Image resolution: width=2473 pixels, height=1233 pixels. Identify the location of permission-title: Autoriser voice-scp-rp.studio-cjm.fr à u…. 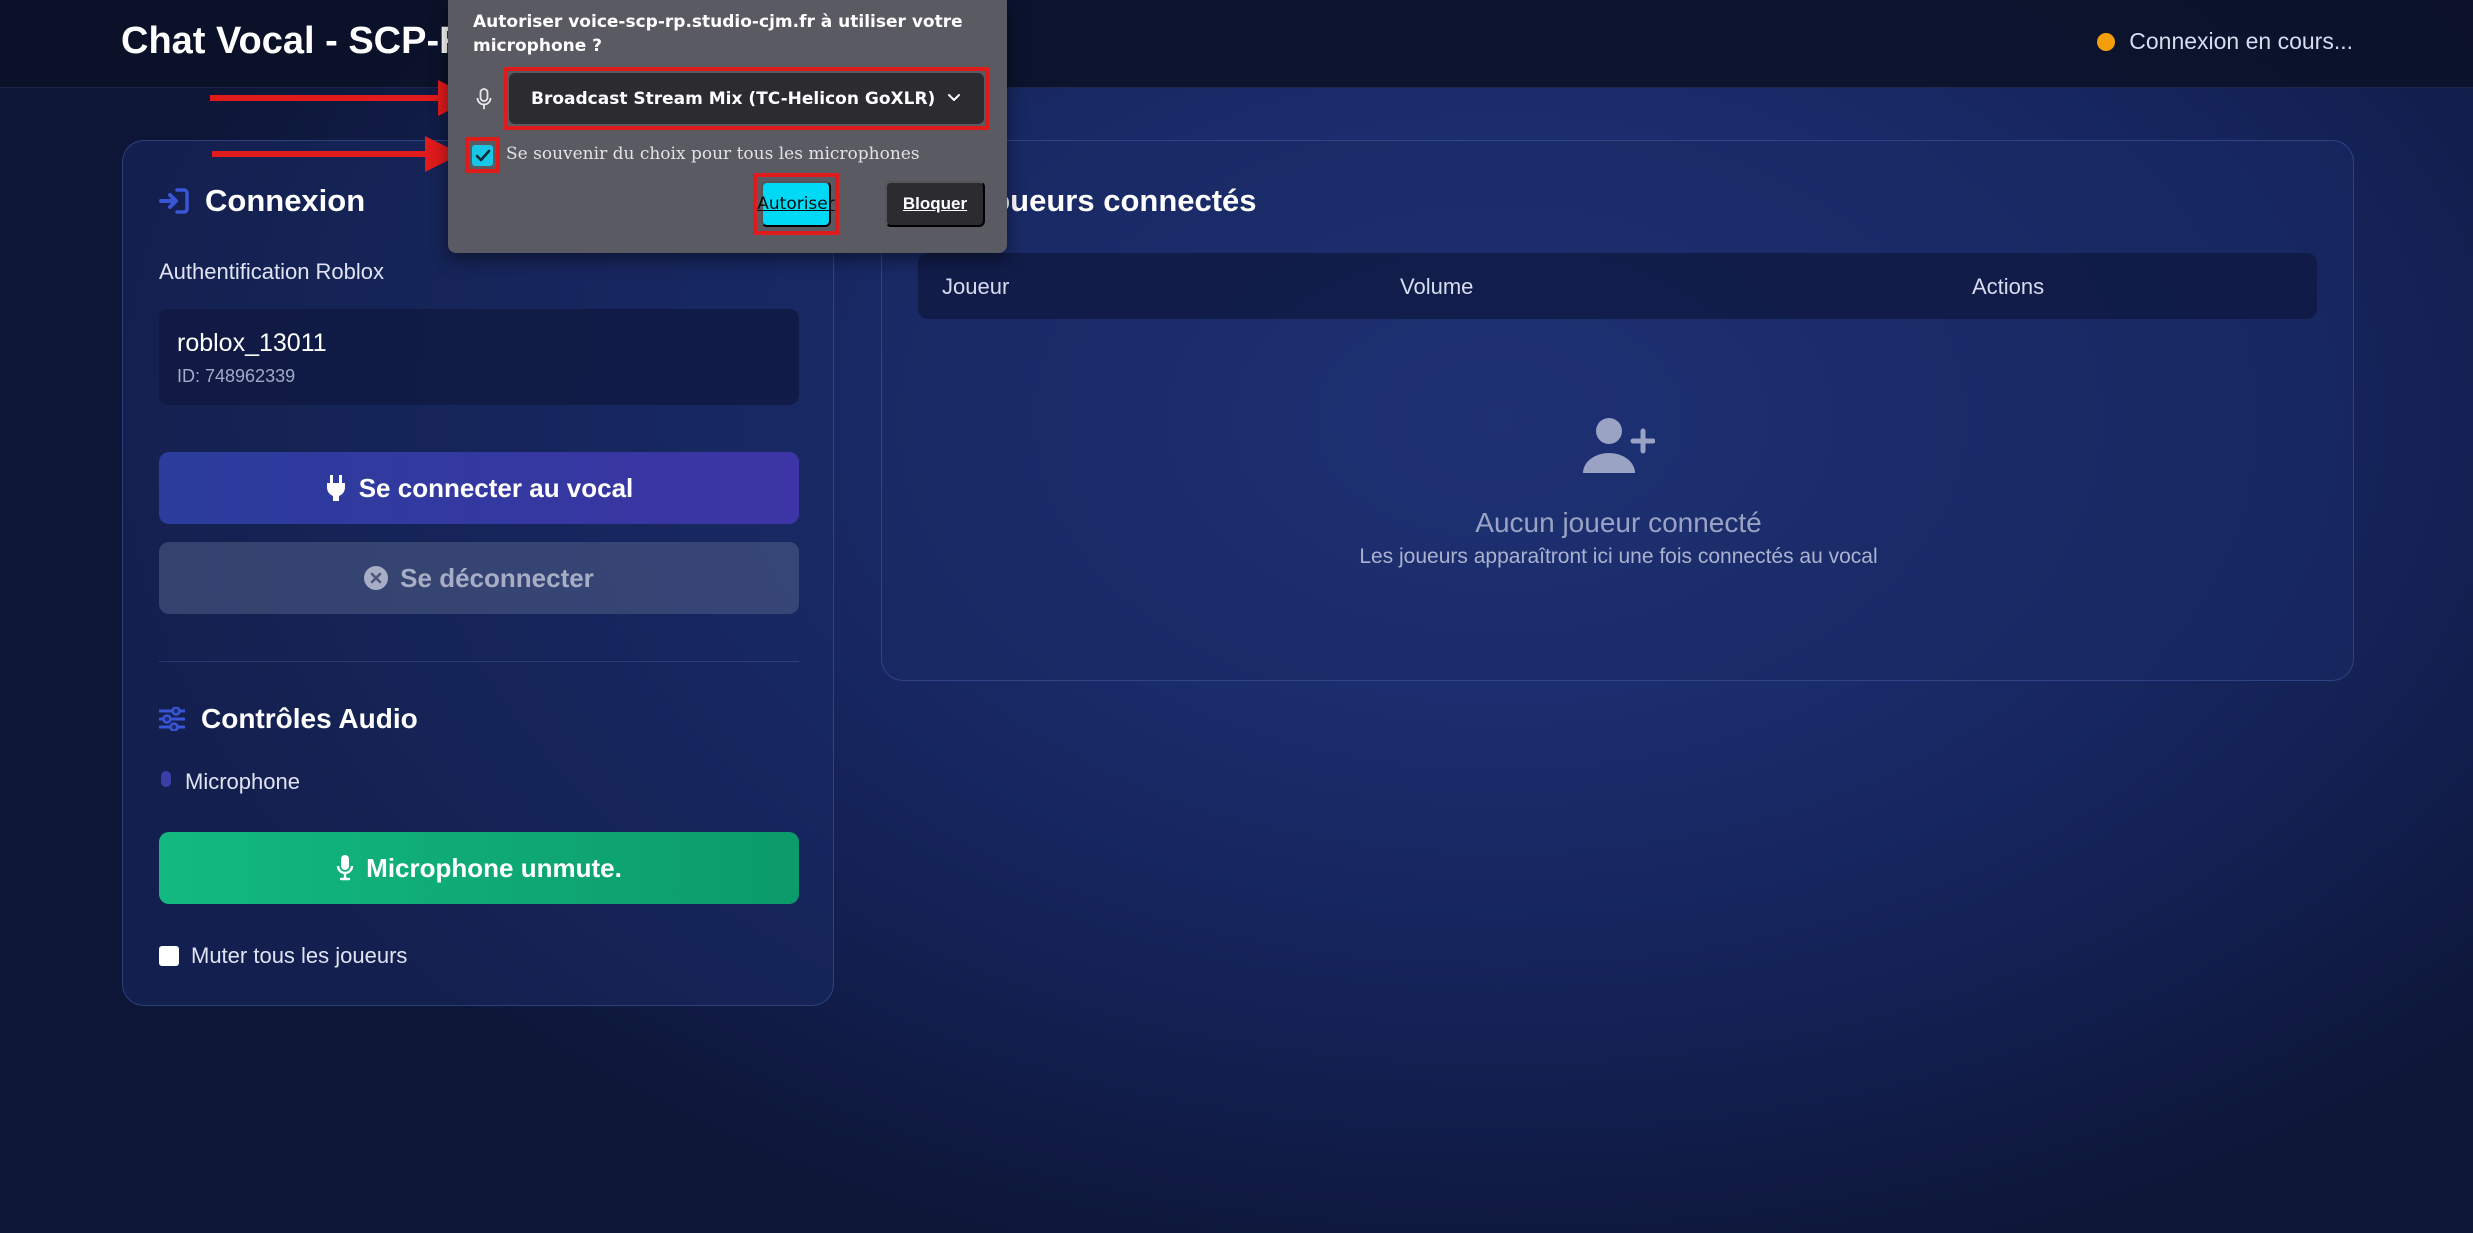
(718, 34).